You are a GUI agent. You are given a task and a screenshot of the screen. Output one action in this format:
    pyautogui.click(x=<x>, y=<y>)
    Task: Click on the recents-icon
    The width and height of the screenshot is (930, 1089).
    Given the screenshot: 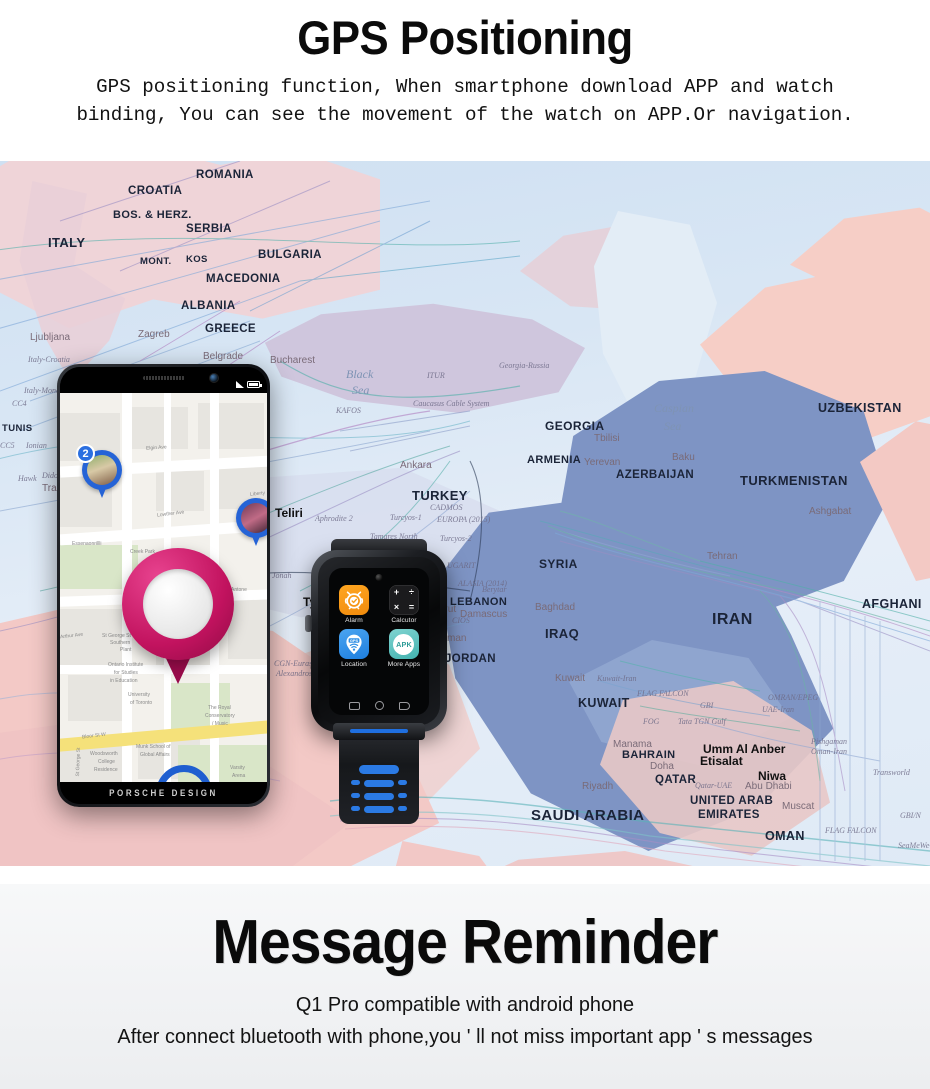 What is the action you would take?
    pyautogui.click(x=354, y=705)
    